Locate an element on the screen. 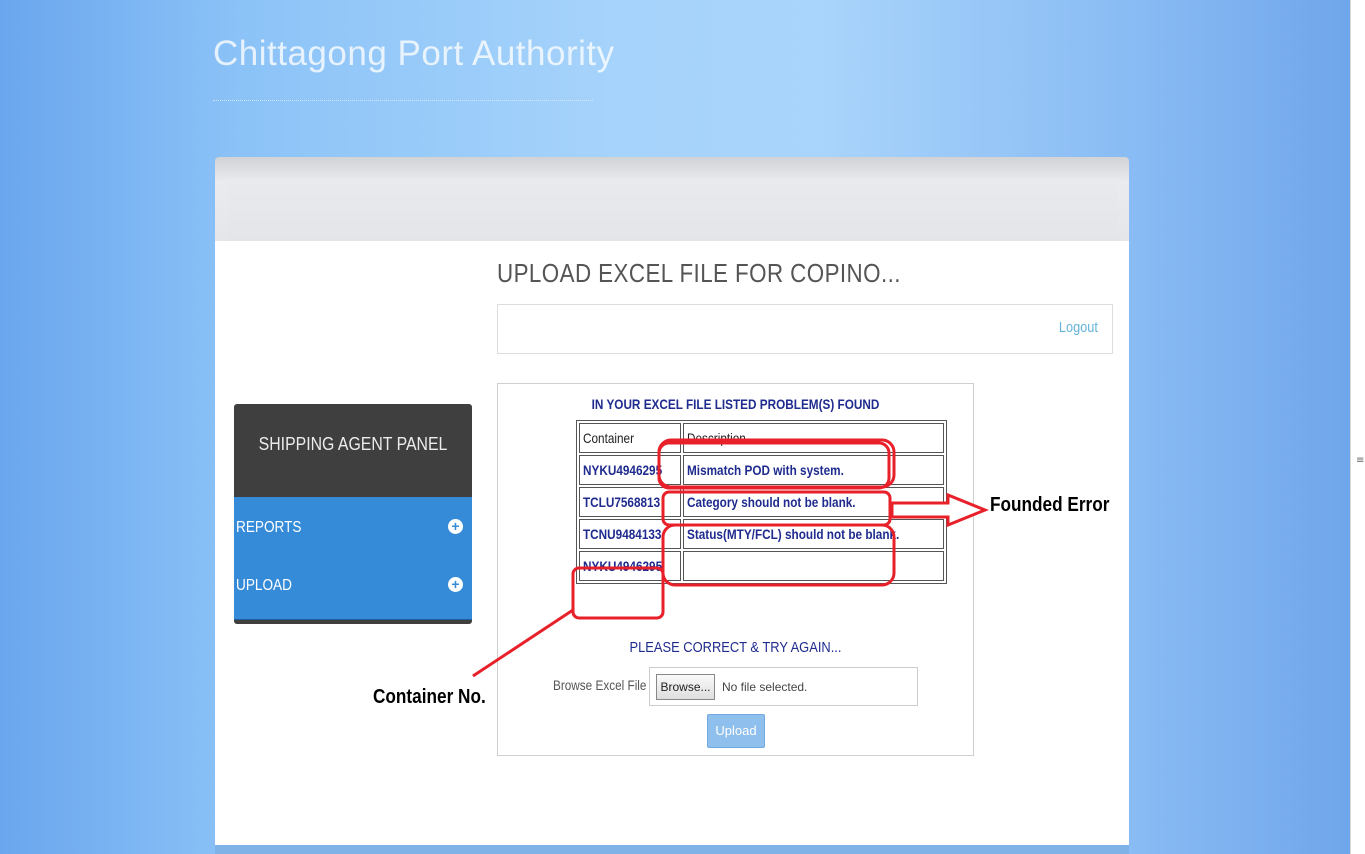 The width and height of the screenshot is (1365, 854). annotation-container-no: Container No. is located at coordinates (429, 697).